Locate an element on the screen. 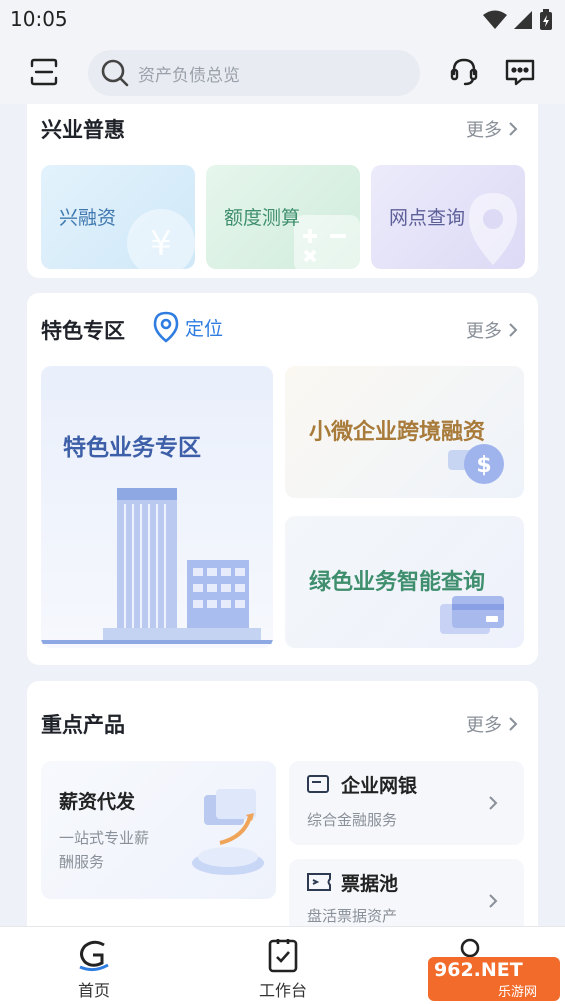 Image resolution: width=565 pixels, height=1004 pixels. card-title: 薪资代发 is located at coordinates (97, 802).